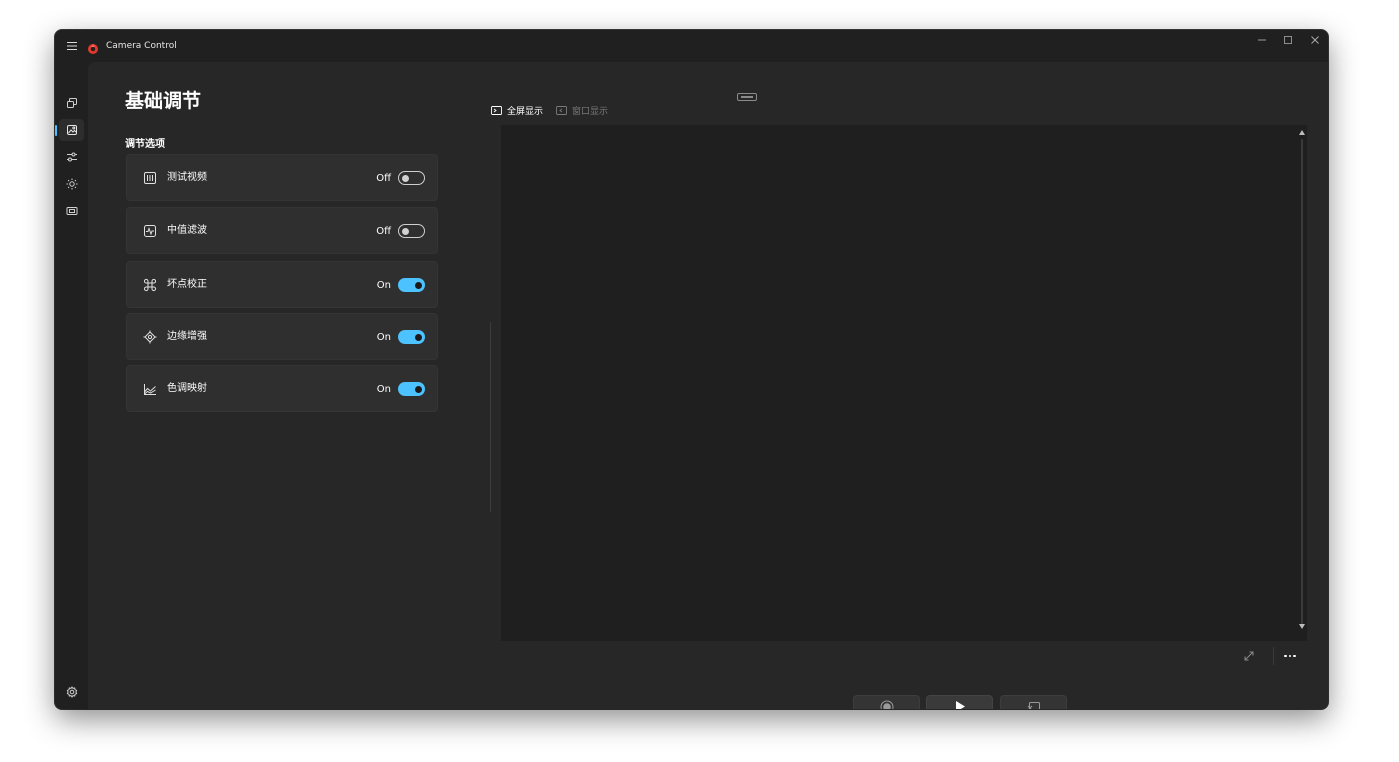 The image size is (1399, 762). What do you see at coordinates (411, 231) in the screenshot?
I see `median-filter-toggle` at bounding box center [411, 231].